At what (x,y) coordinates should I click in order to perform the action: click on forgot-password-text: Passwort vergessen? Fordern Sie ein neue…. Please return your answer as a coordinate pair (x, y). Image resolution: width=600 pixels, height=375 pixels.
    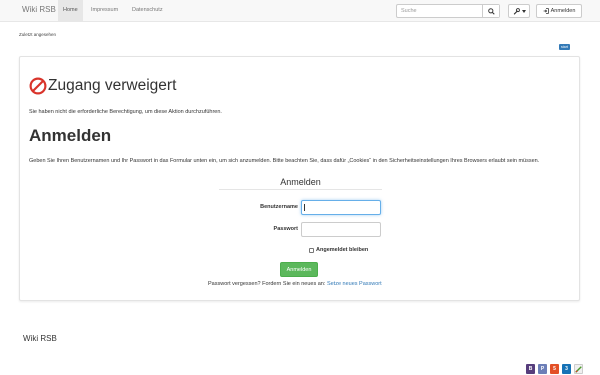
    Looking at the image, I should click on (295, 284).